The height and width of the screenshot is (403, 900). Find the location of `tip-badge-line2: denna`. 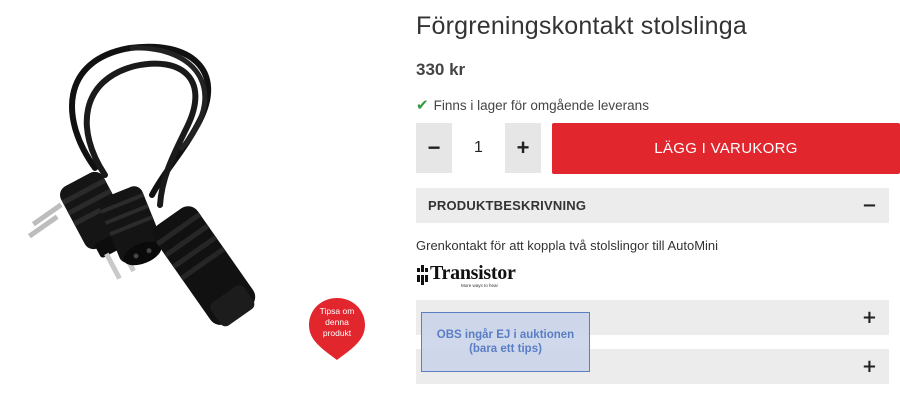

tip-badge-line2: denna is located at coordinates (337, 322).